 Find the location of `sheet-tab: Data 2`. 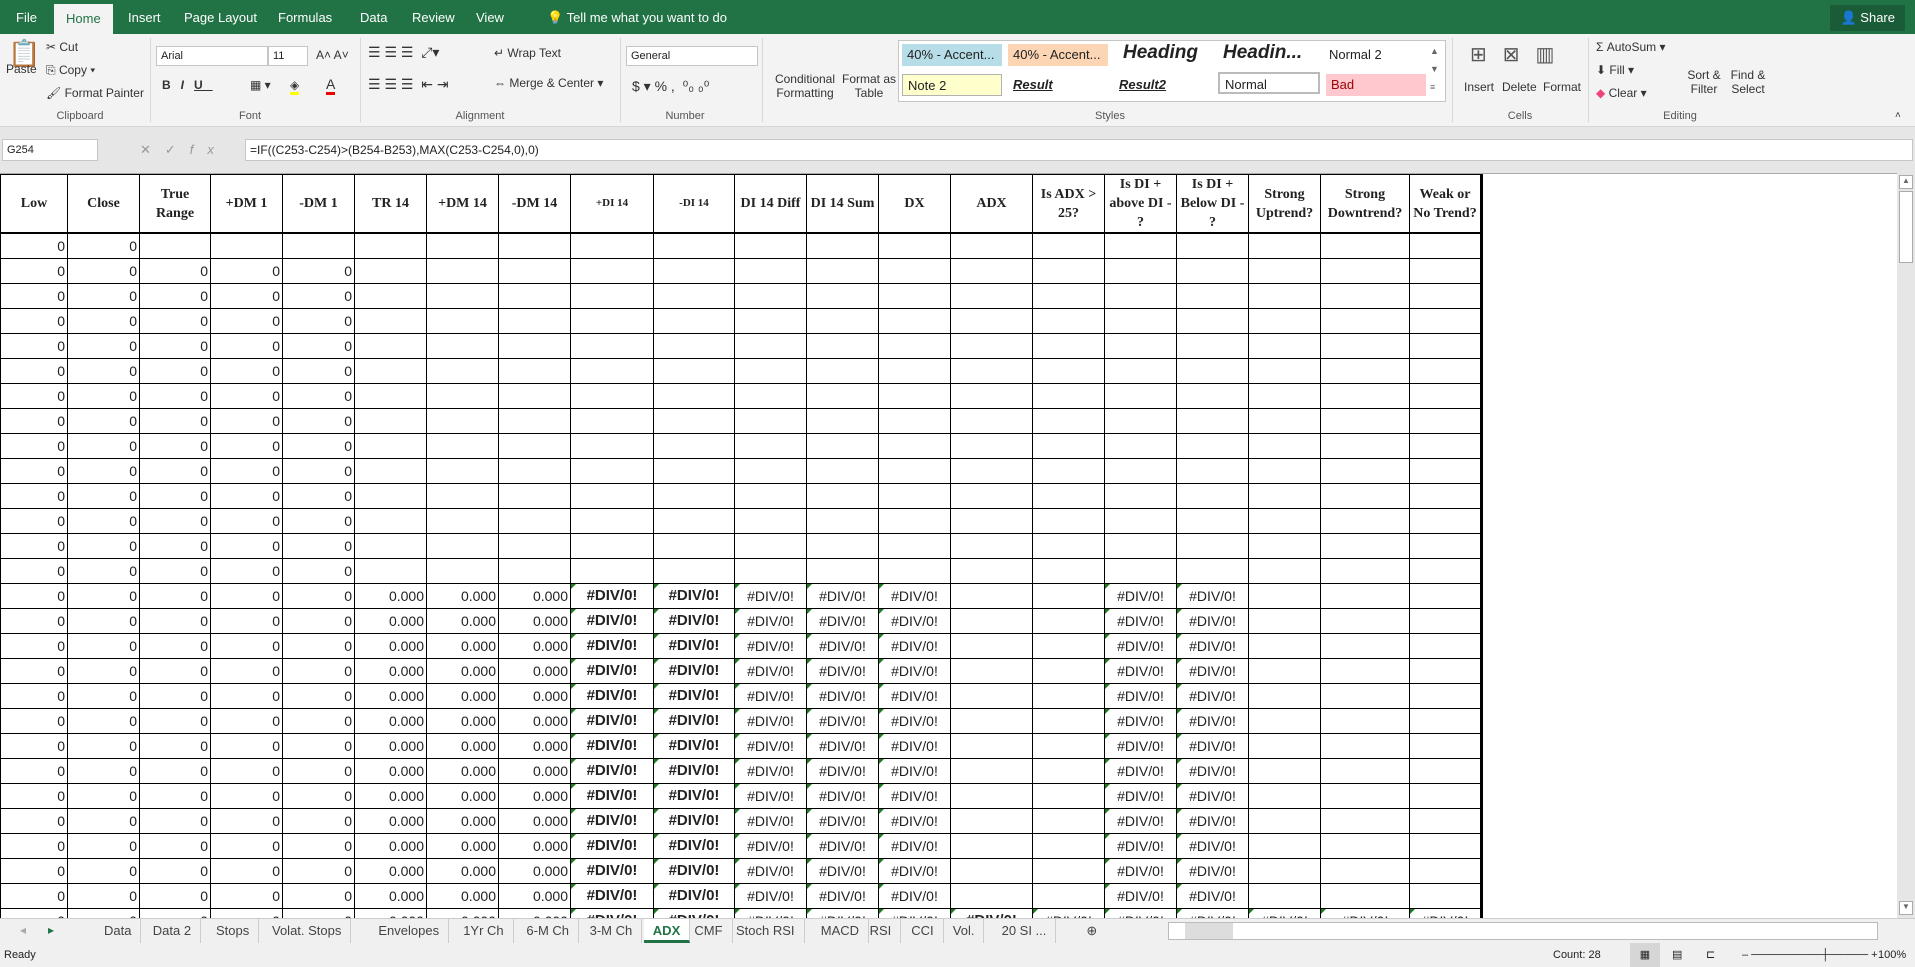

sheet-tab: Data 2 is located at coordinates (173, 931).